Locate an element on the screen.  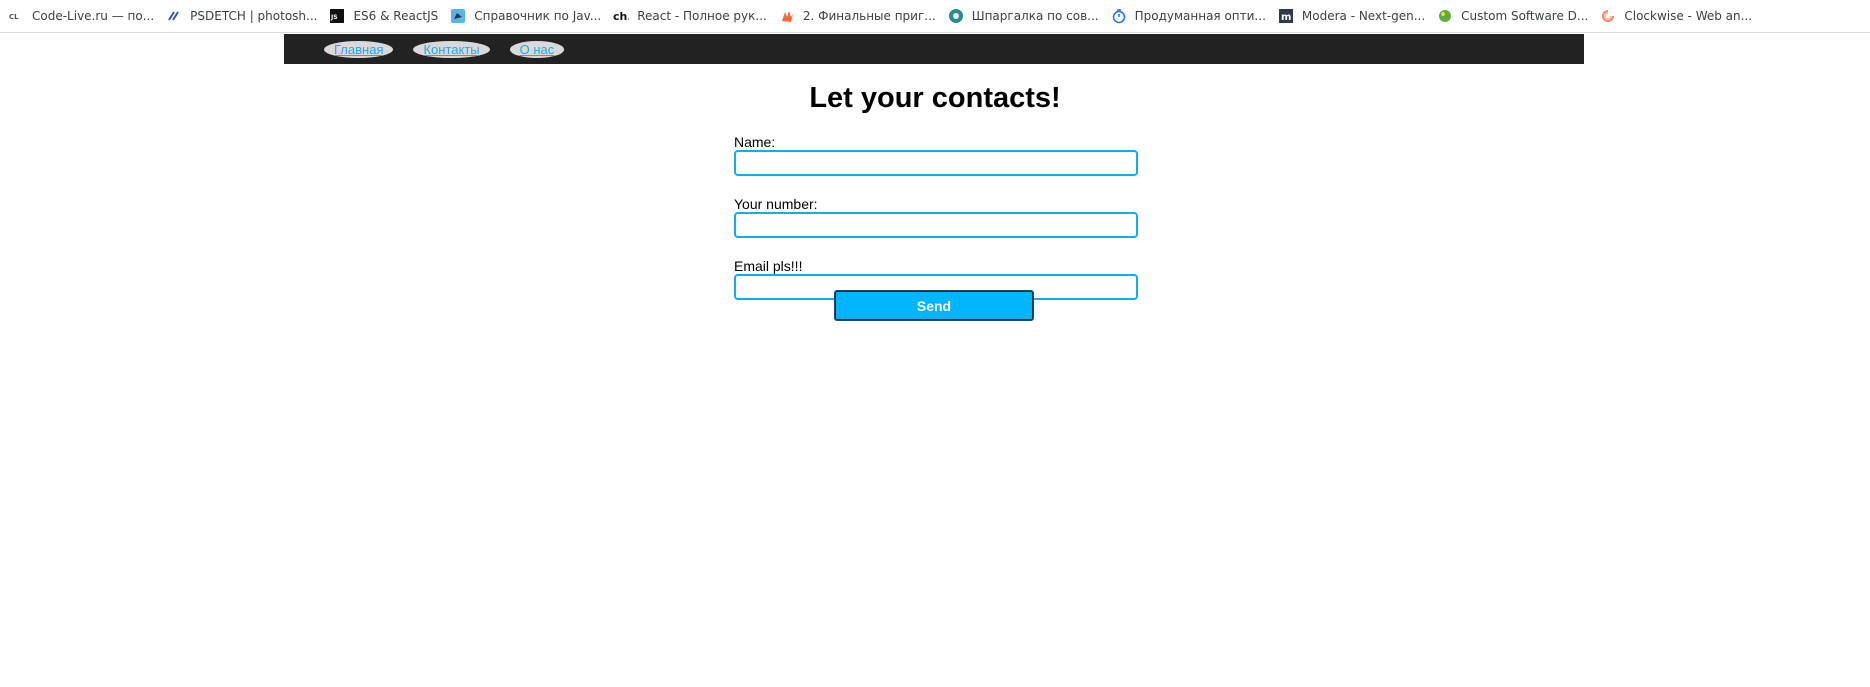
modera-icon: m is located at coordinates (1286, 16).